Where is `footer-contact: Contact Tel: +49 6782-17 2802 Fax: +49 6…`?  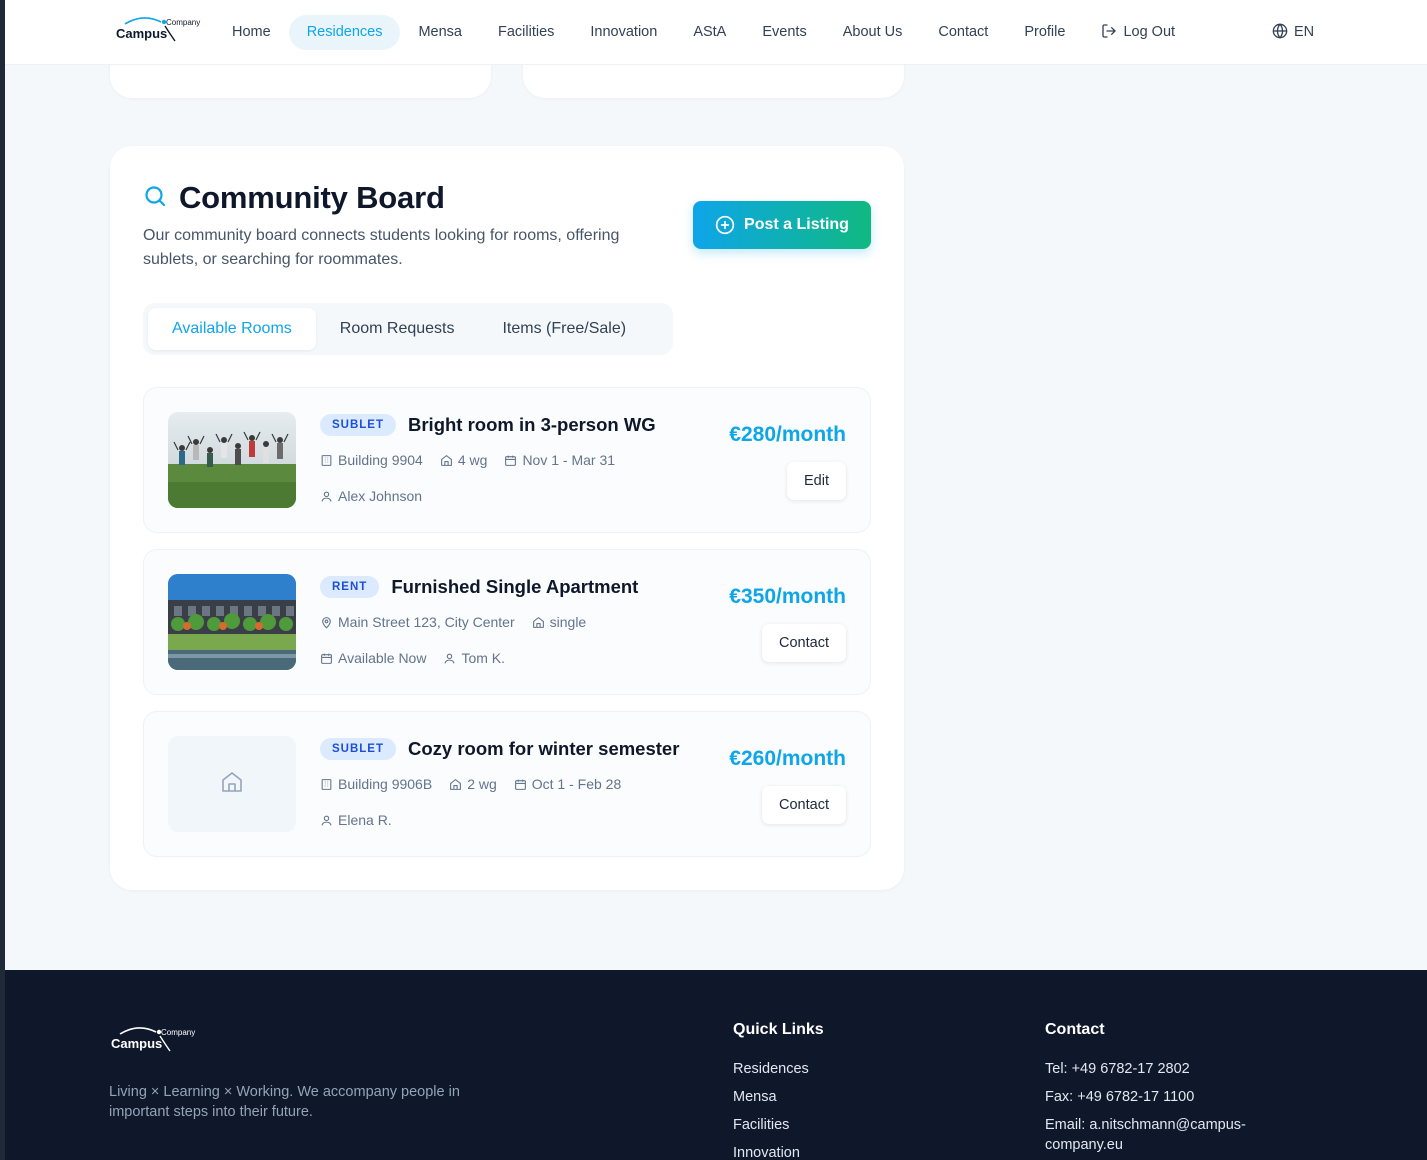
footer-contact: Contact Tel: +49 6782-17 2802 Fax: +49 6… is located at coordinates (1160, 1090).